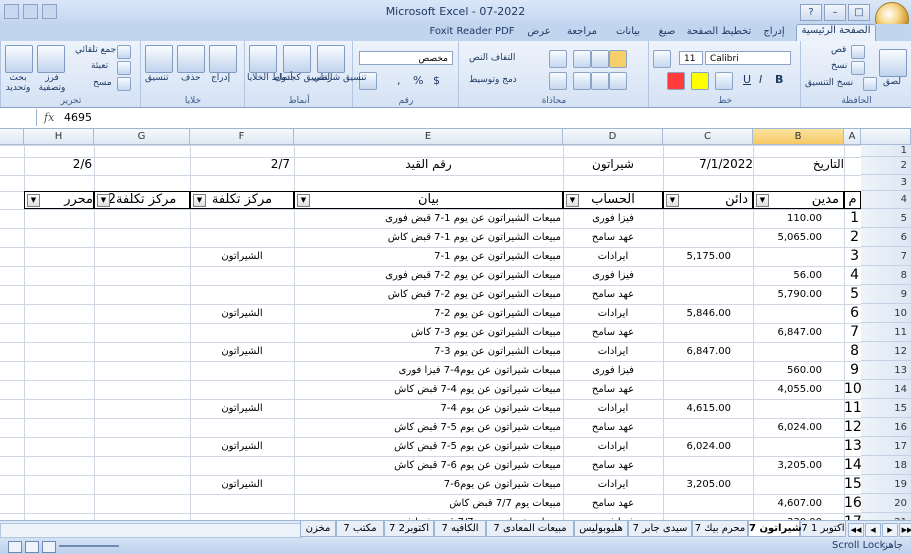  What do you see at coordinates (852, 503) in the screenshot?
I see `row-index-cell: 16` at bounding box center [852, 503].